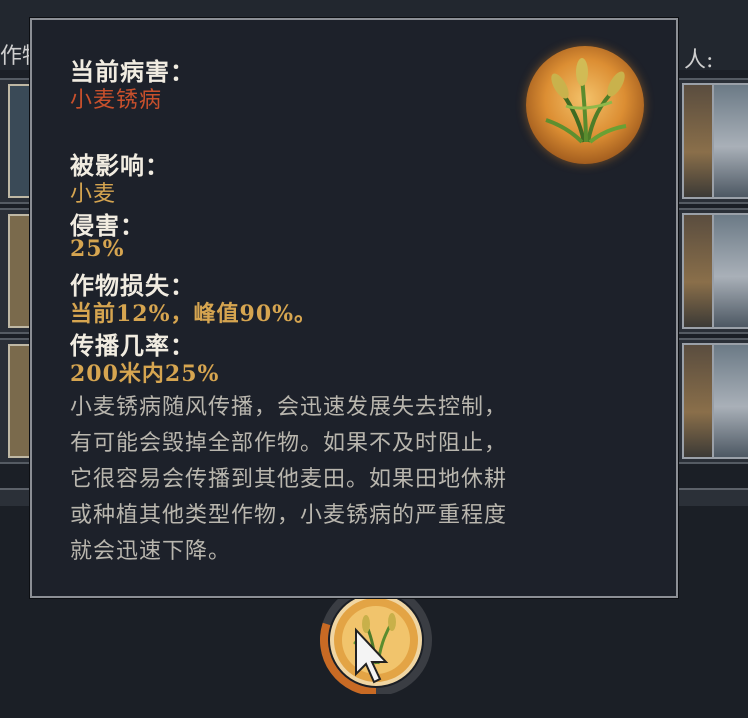 Image resolution: width=748 pixels, height=718 pixels. What do you see at coordinates (289, 443) in the screenshot?
I see `description-line: 有可能会毁掉全部作物。如果不及时阻止，` at bounding box center [289, 443].